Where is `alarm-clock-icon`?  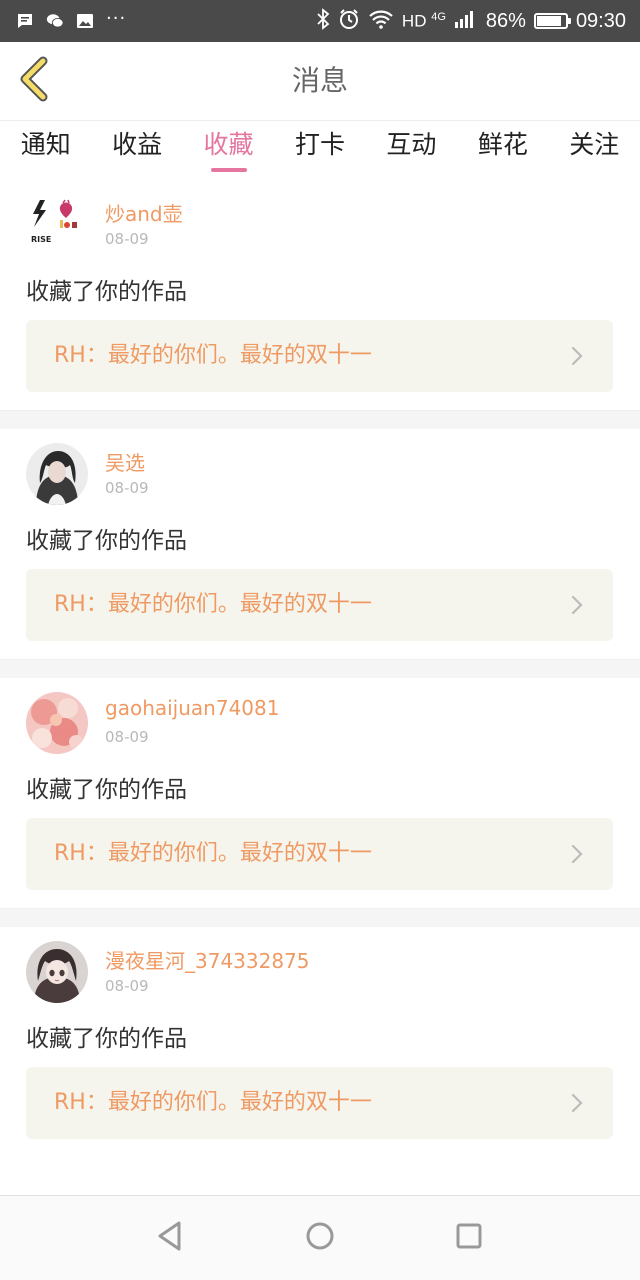 alarm-clock-icon is located at coordinates (349, 21).